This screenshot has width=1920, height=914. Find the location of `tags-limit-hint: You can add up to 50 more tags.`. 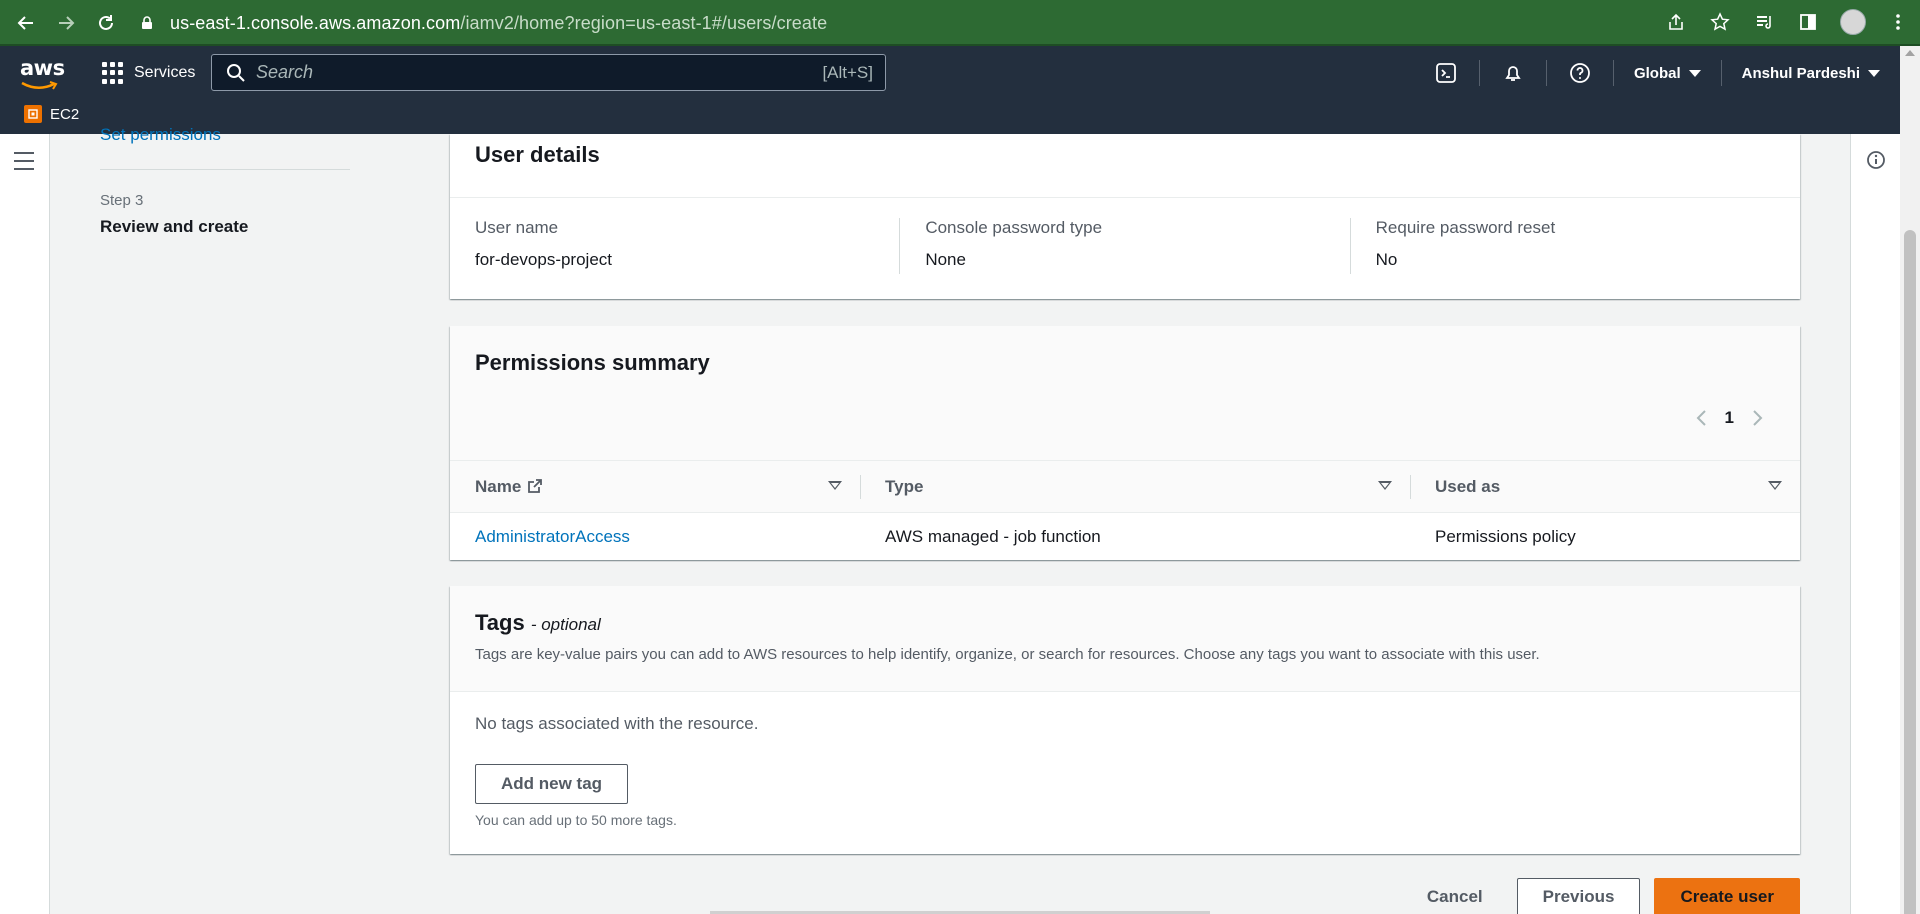

tags-limit-hint: You can add up to 50 more tags. is located at coordinates (576, 820).